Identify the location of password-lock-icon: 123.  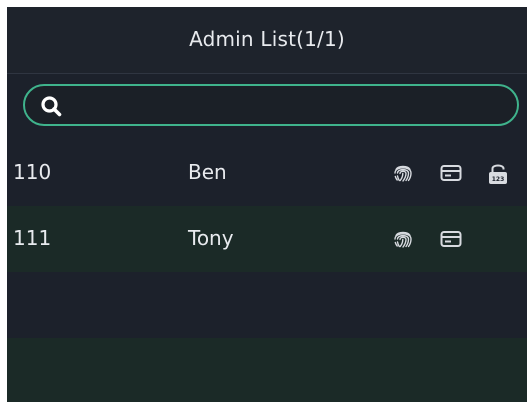
(498, 174).